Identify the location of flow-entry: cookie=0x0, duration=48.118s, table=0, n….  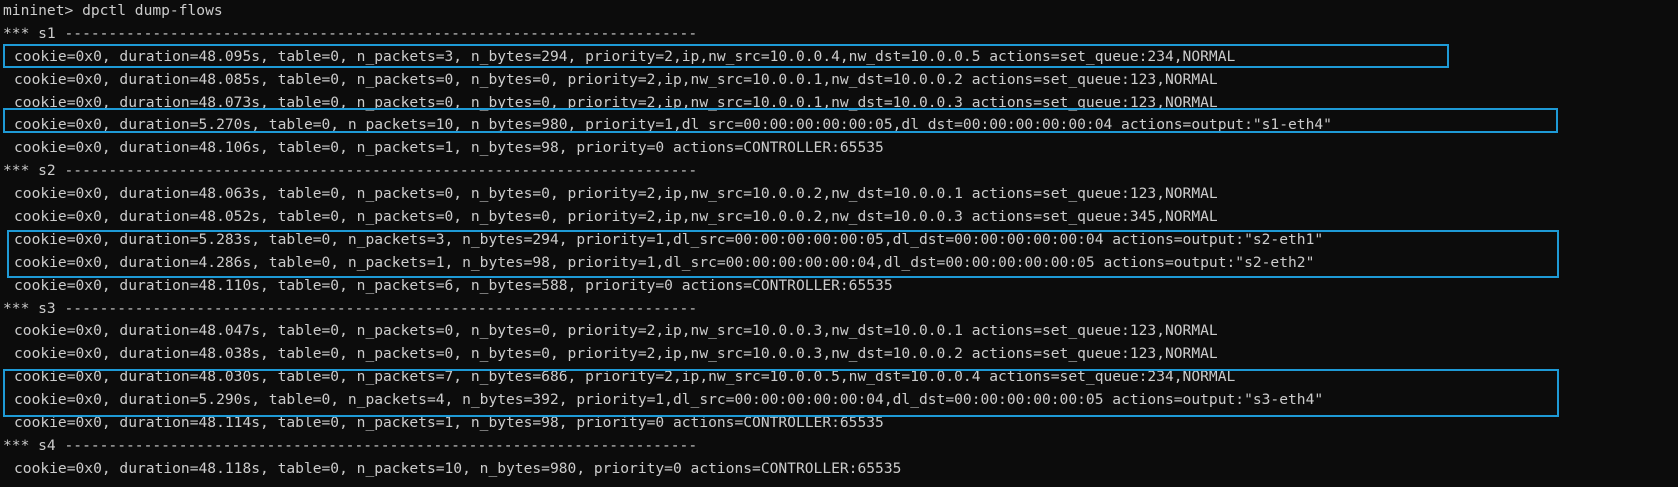
(458, 468).